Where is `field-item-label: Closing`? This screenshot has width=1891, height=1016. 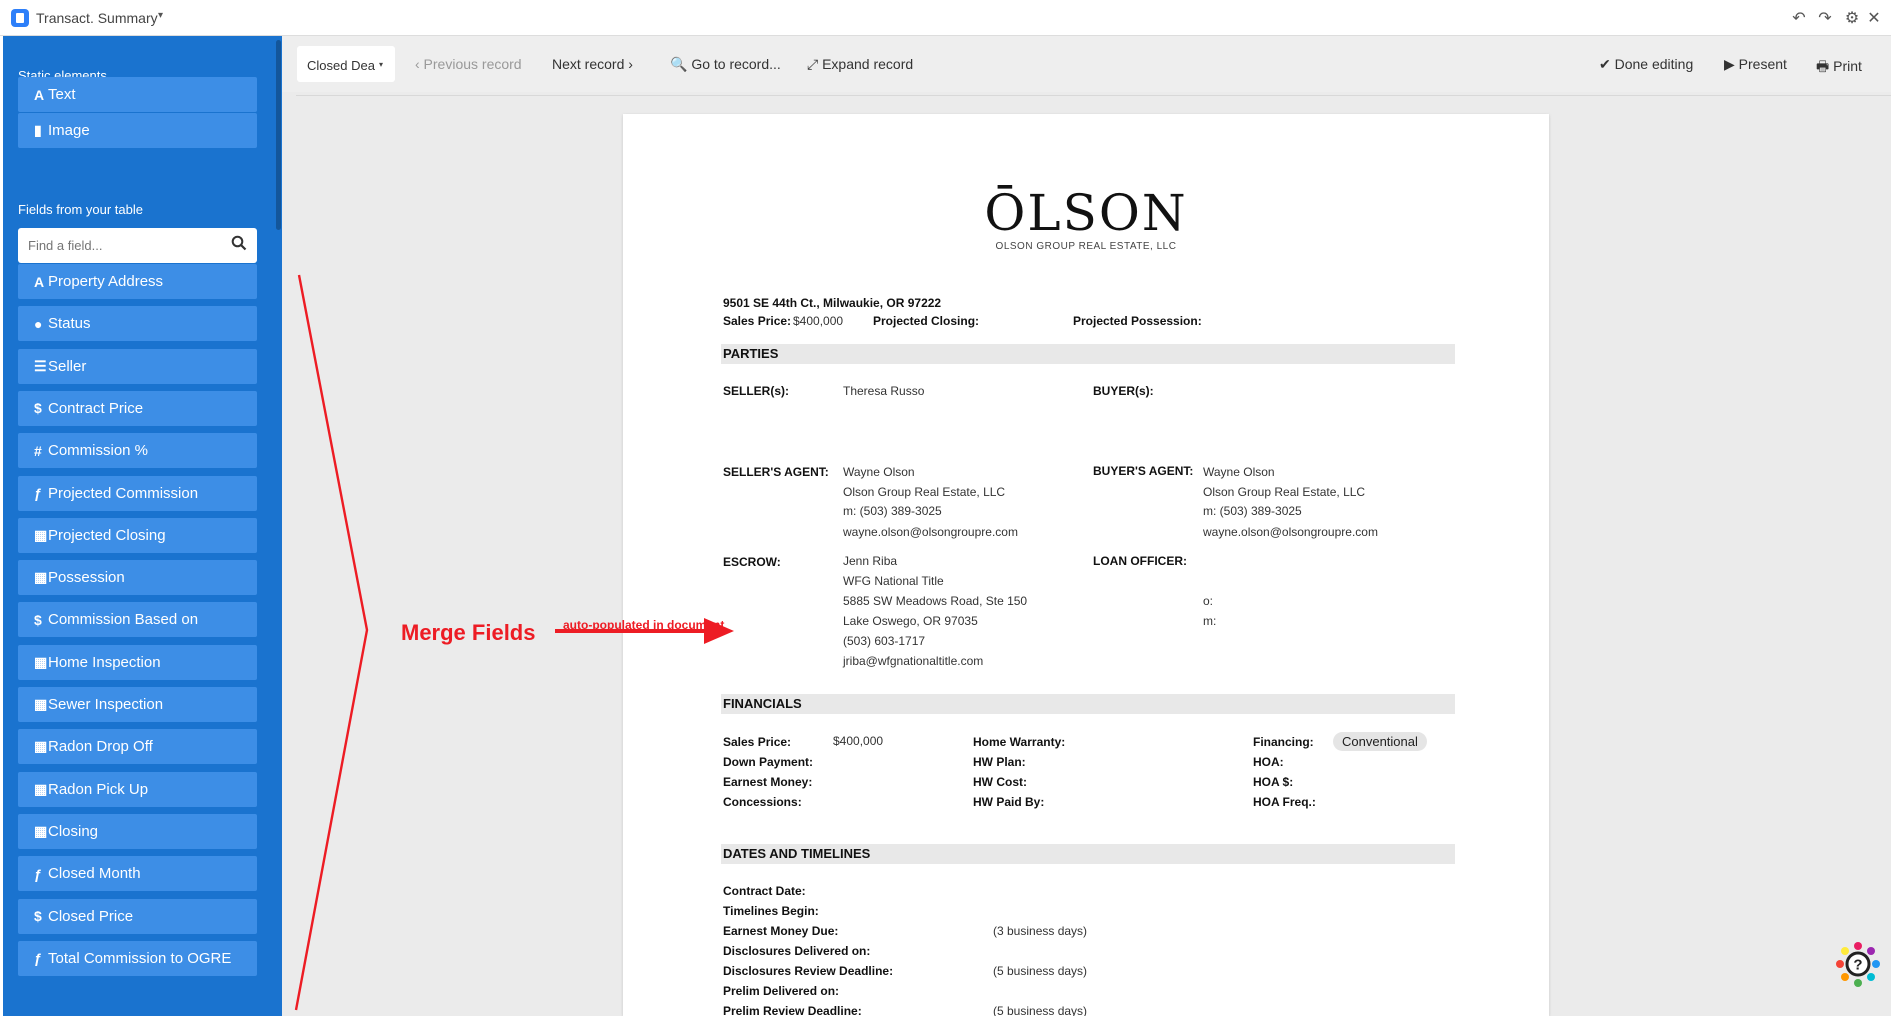
field-item-label: Closing is located at coordinates (73, 831).